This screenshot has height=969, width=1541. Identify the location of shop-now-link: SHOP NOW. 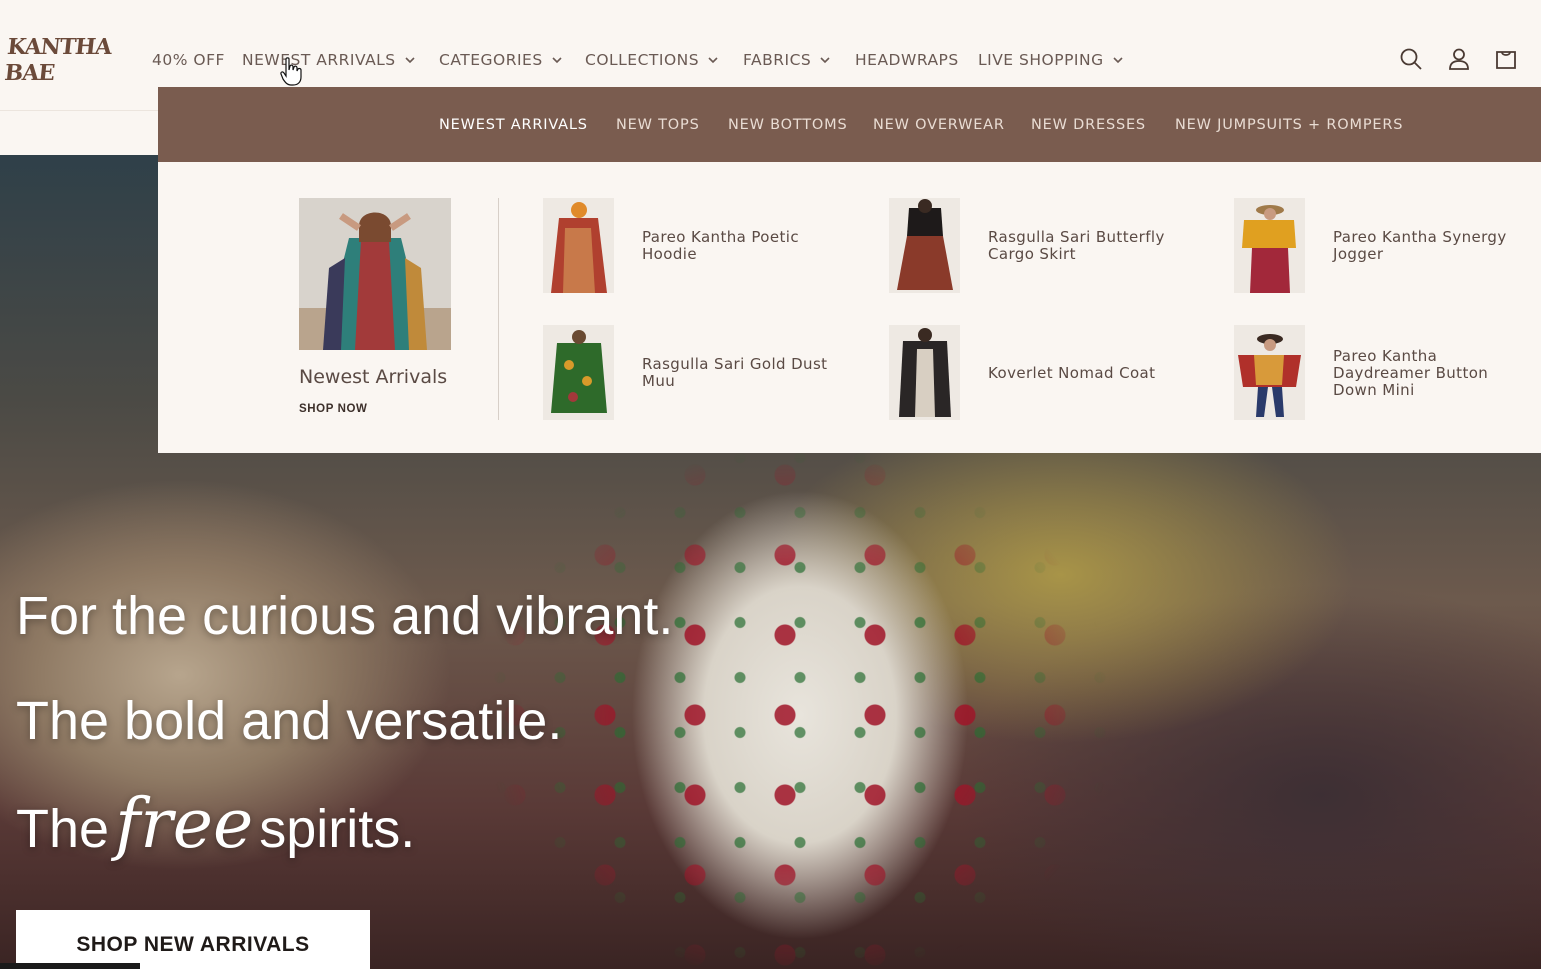
(333, 409).